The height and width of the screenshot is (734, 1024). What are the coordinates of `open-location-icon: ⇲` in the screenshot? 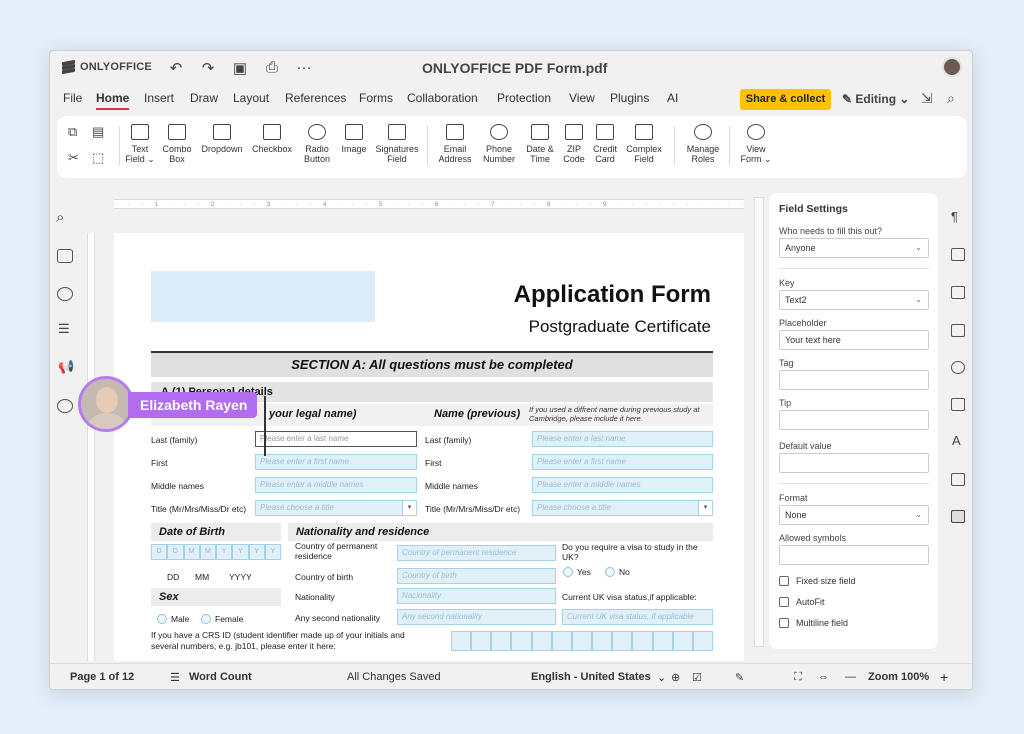 It's located at (927, 98).